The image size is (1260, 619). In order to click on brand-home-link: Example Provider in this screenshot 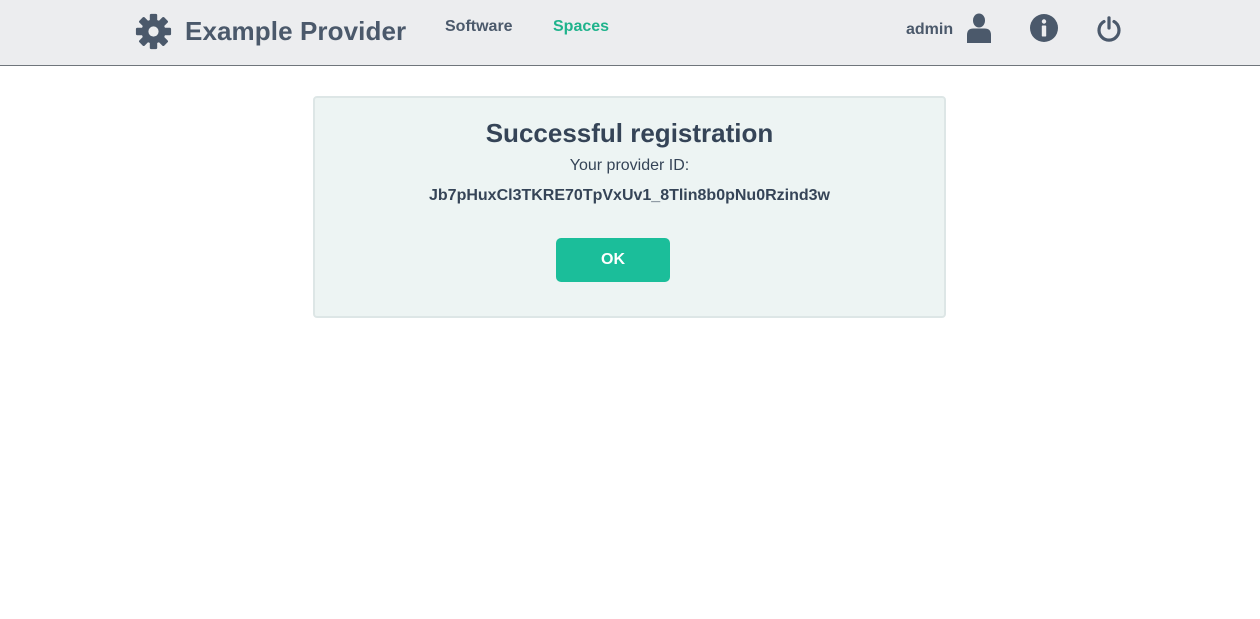, I will do `click(270, 31)`.